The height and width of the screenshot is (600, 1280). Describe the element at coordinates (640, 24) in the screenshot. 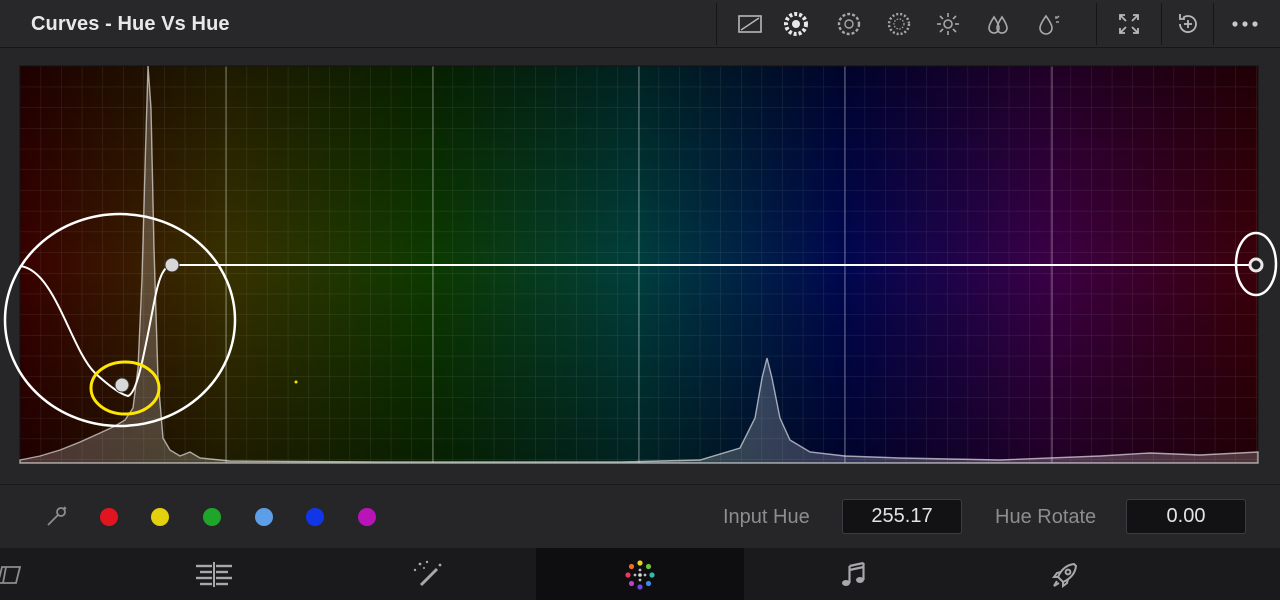

I see `panel-header: Curves - Hue Vs Hue` at that location.